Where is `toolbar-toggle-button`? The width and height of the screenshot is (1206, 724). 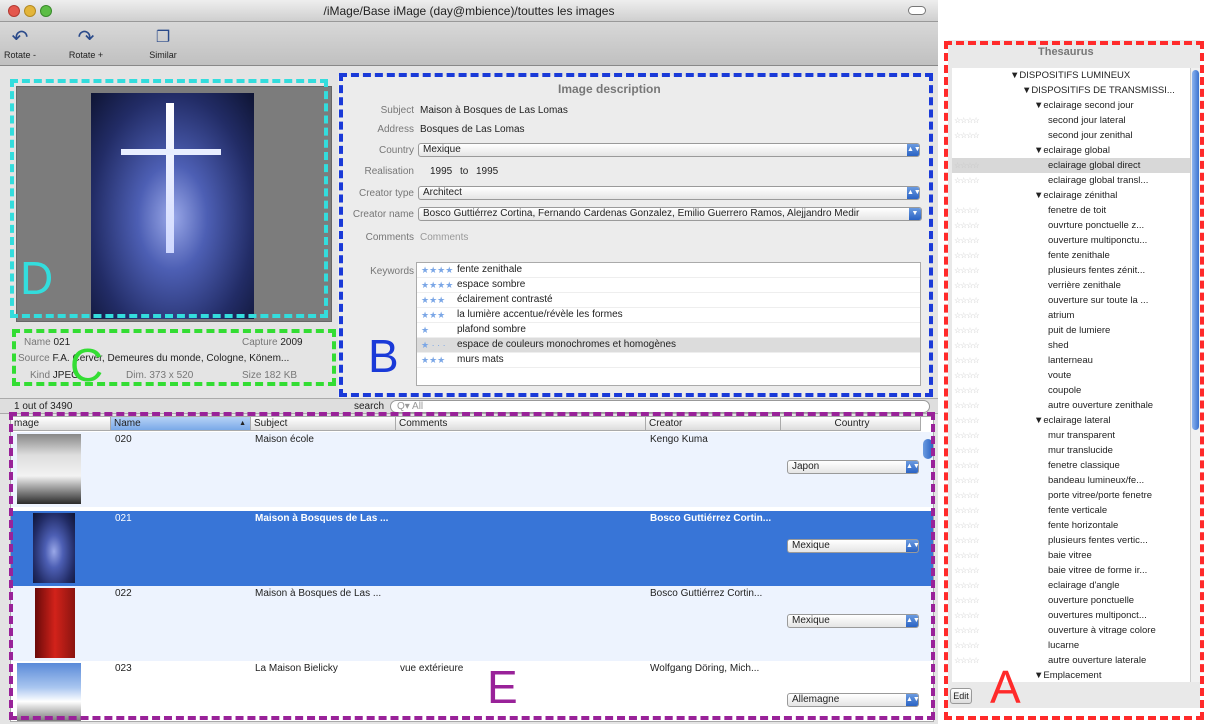 toolbar-toggle-button is located at coordinates (917, 10).